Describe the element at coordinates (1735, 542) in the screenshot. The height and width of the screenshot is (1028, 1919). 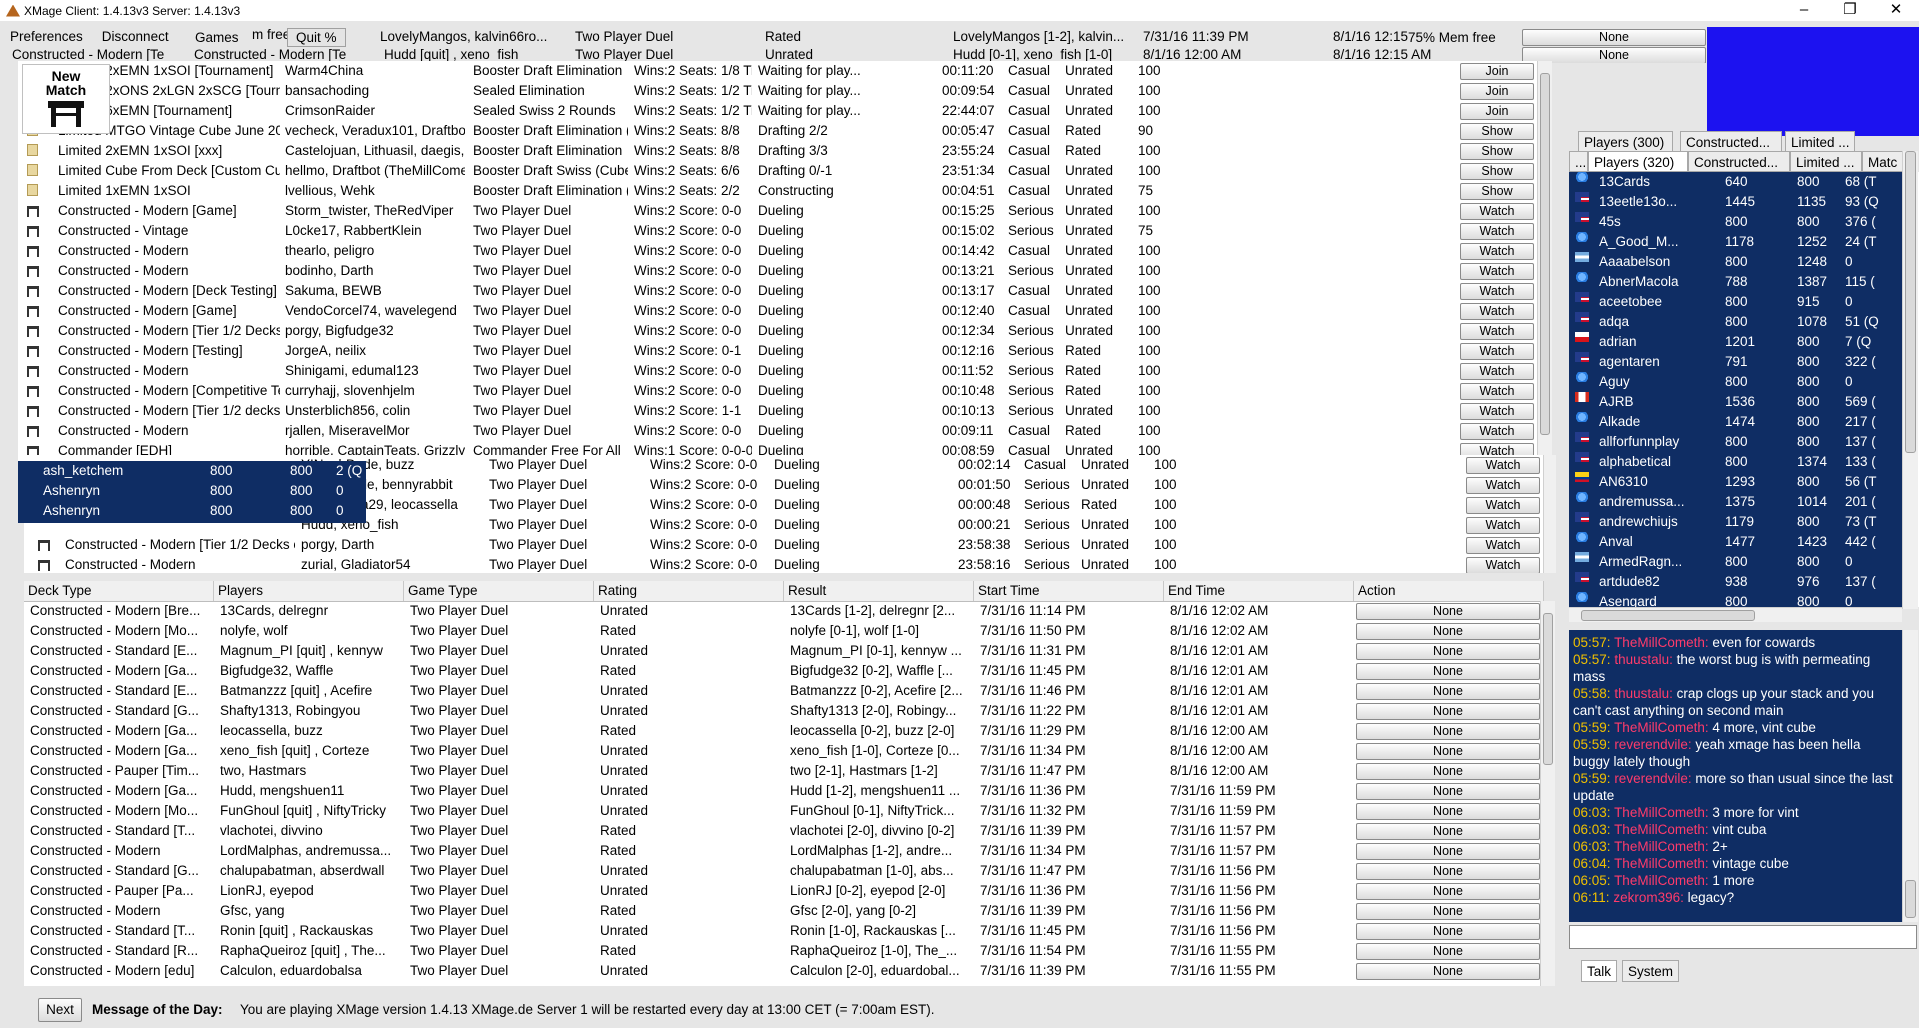
I see `player-row: Anval 1477 1423 442 (` at that location.